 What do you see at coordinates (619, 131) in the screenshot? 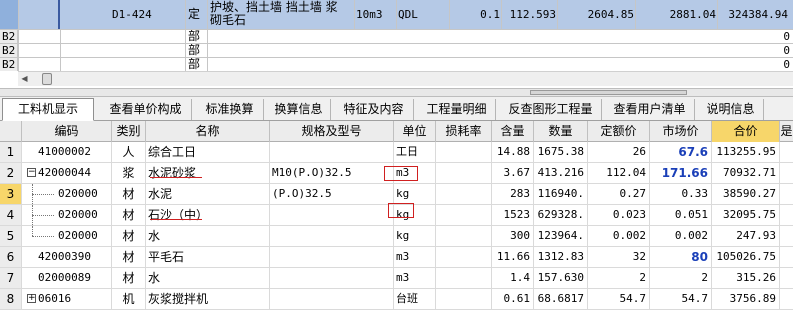
I see `header-quota-price: 定额价` at bounding box center [619, 131].